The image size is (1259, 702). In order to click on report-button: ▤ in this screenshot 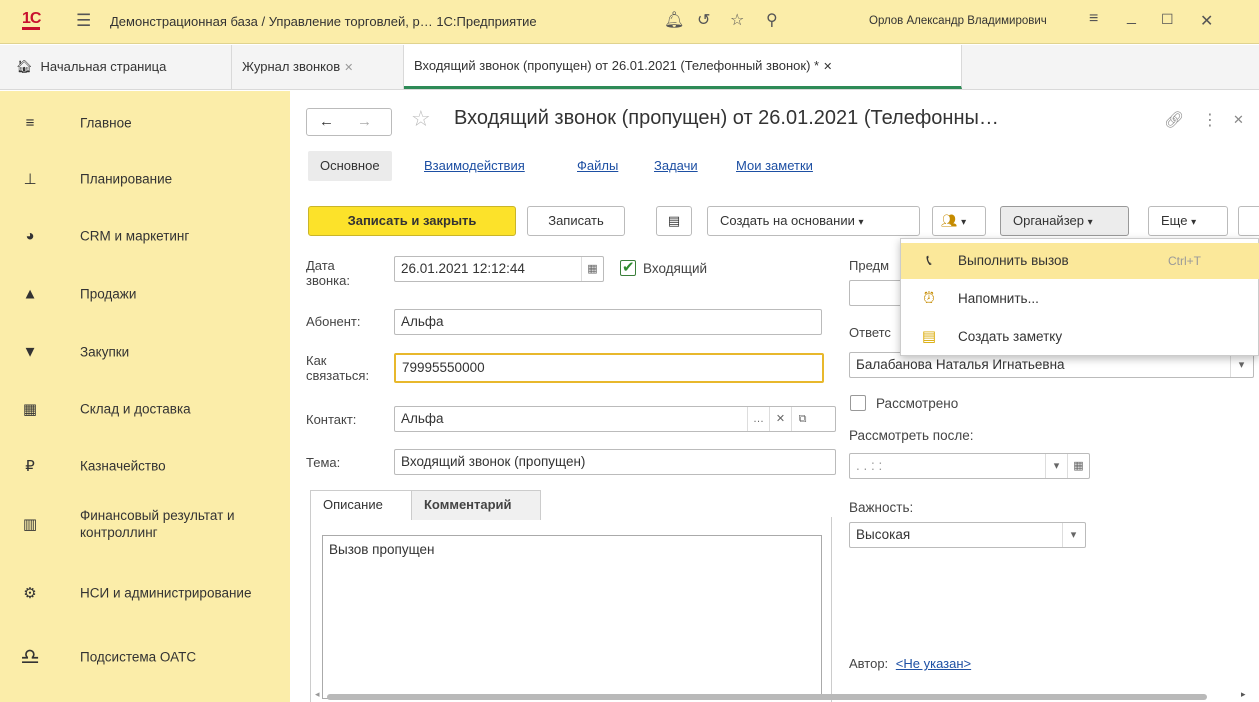, I will do `click(674, 221)`.